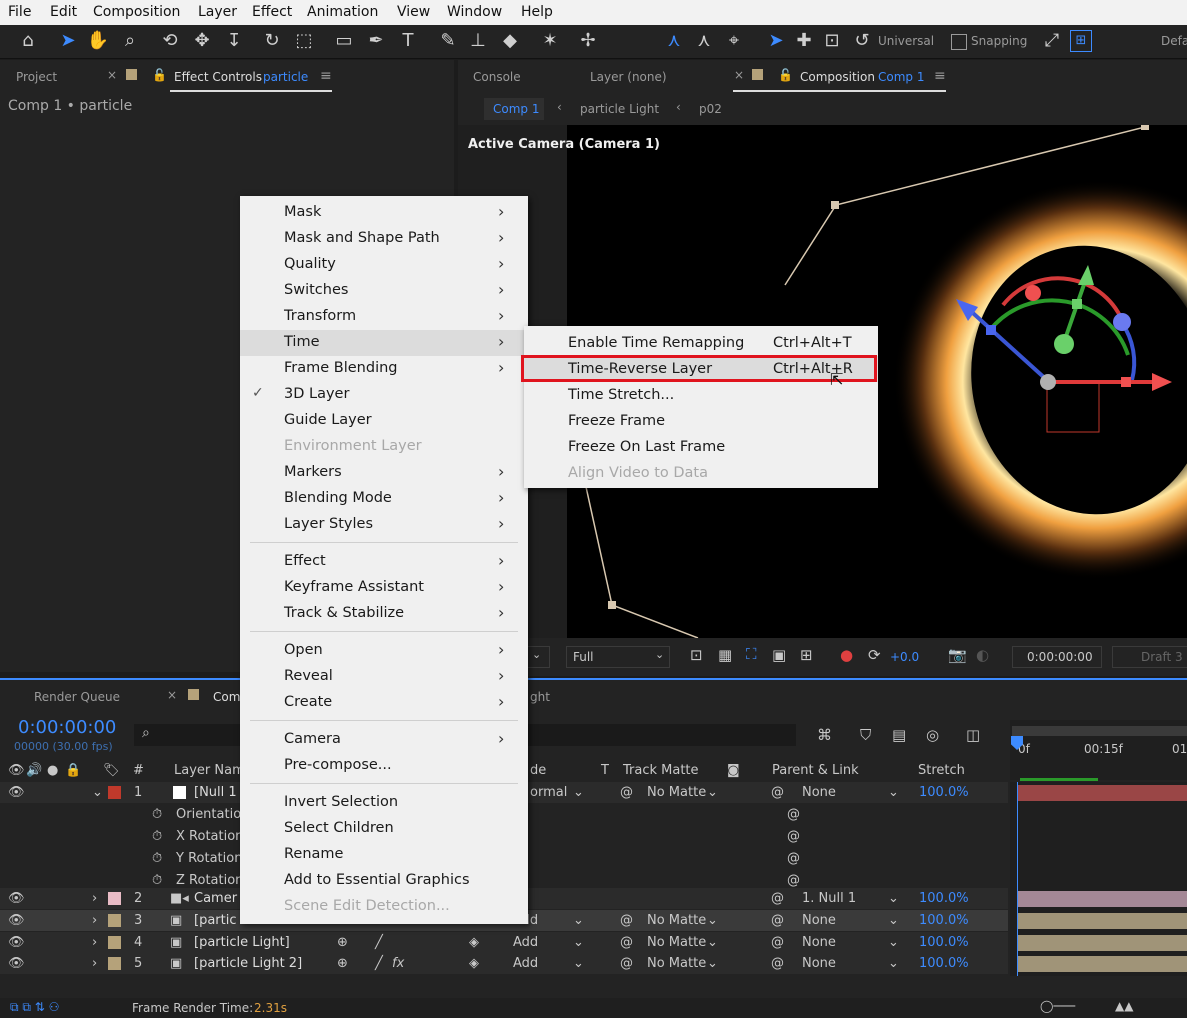  What do you see at coordinates (379, 963) in the screenshot?
I see `quality-icon: ╱` at bounding box center [379, 963].